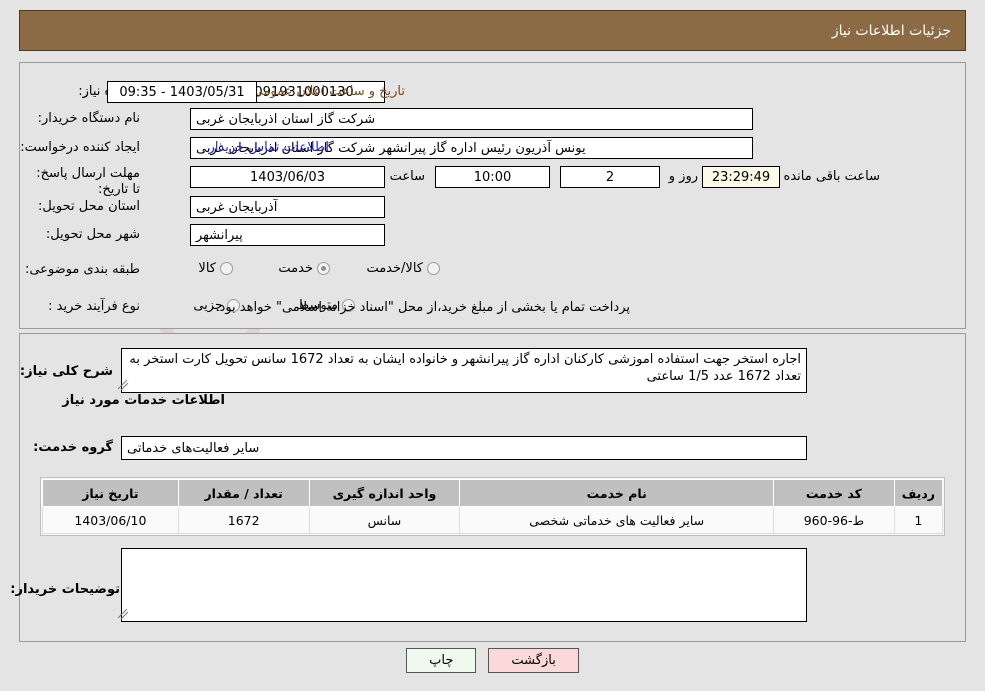 The height and width of the screenshot is (691, 985). What do you see at coordinates (66, 371) in the screenshot?
I see `description-label: شرح کلی نیاز:` at bounding box center [66, 371].